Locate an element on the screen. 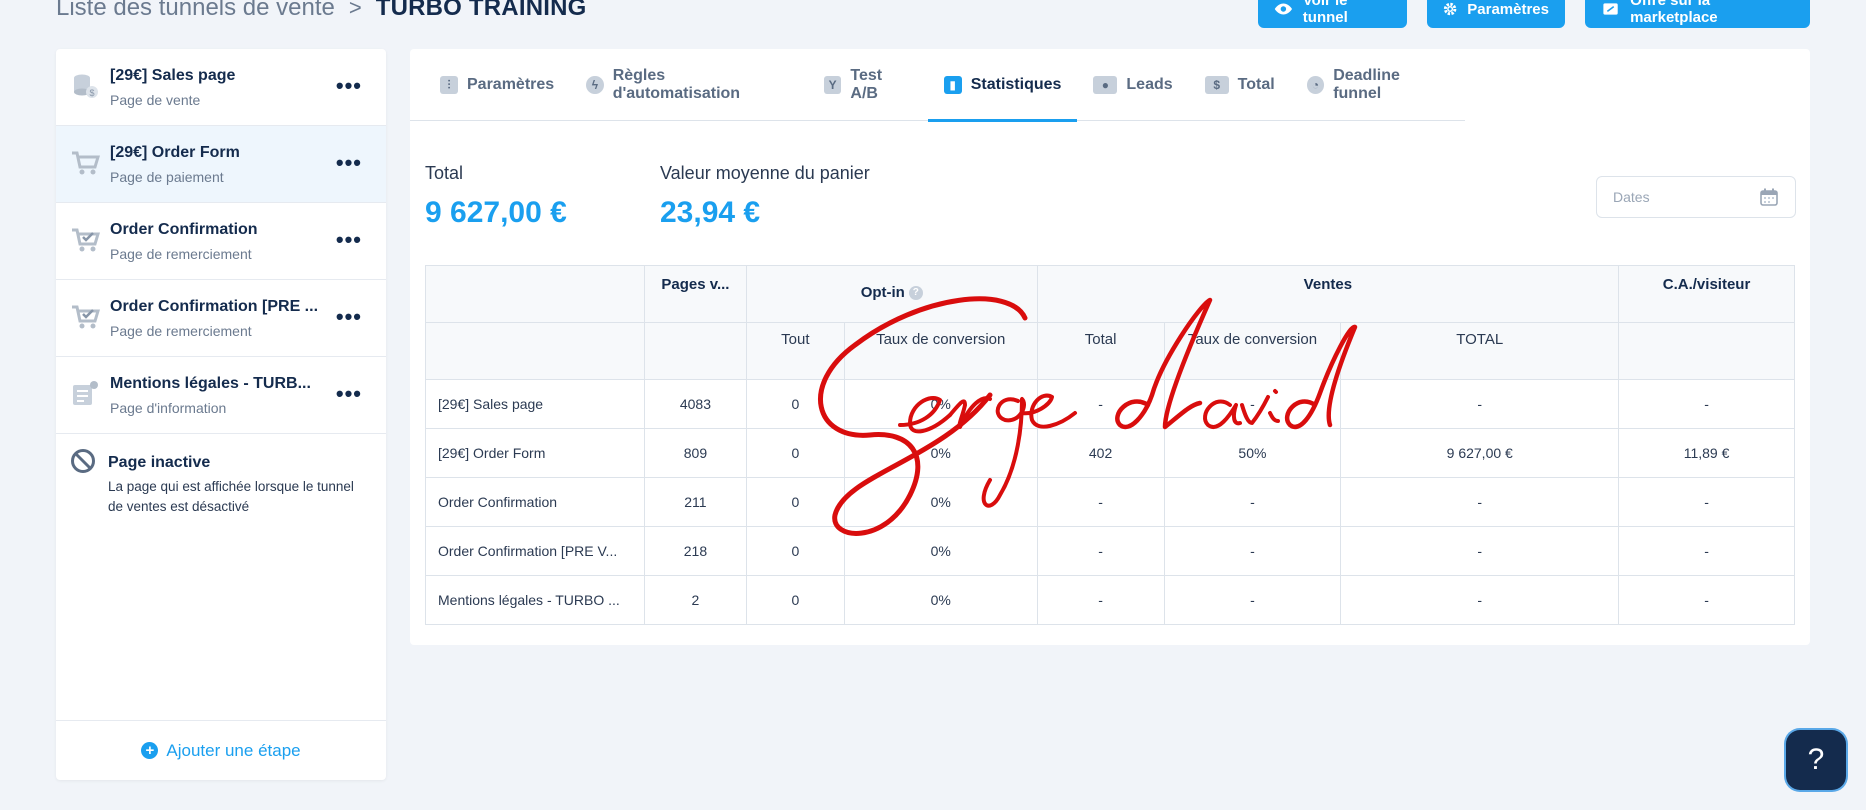  table-header-row: Pages v... Opt-in? Ventes C.A./visiteur is located at coordinates (1110, 294).